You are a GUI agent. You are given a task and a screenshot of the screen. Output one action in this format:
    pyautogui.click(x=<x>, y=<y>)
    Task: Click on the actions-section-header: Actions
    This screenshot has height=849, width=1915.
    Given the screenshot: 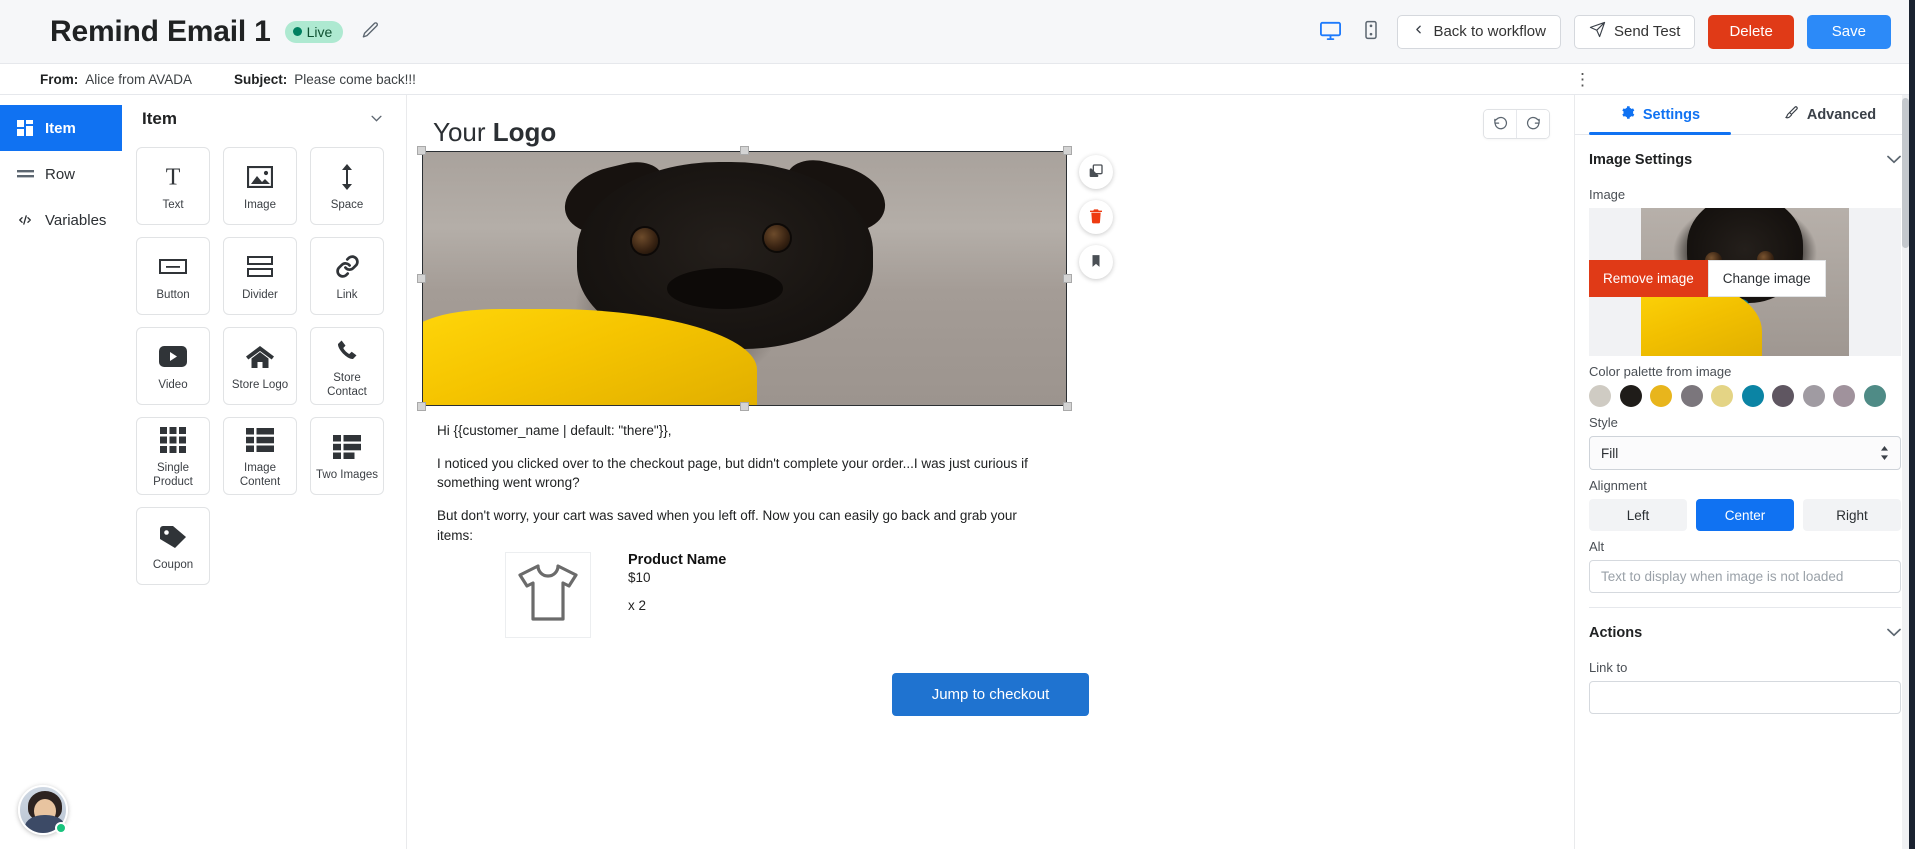 What is the action you would take?
    pyautogui.click(x=1745, y=630)
    